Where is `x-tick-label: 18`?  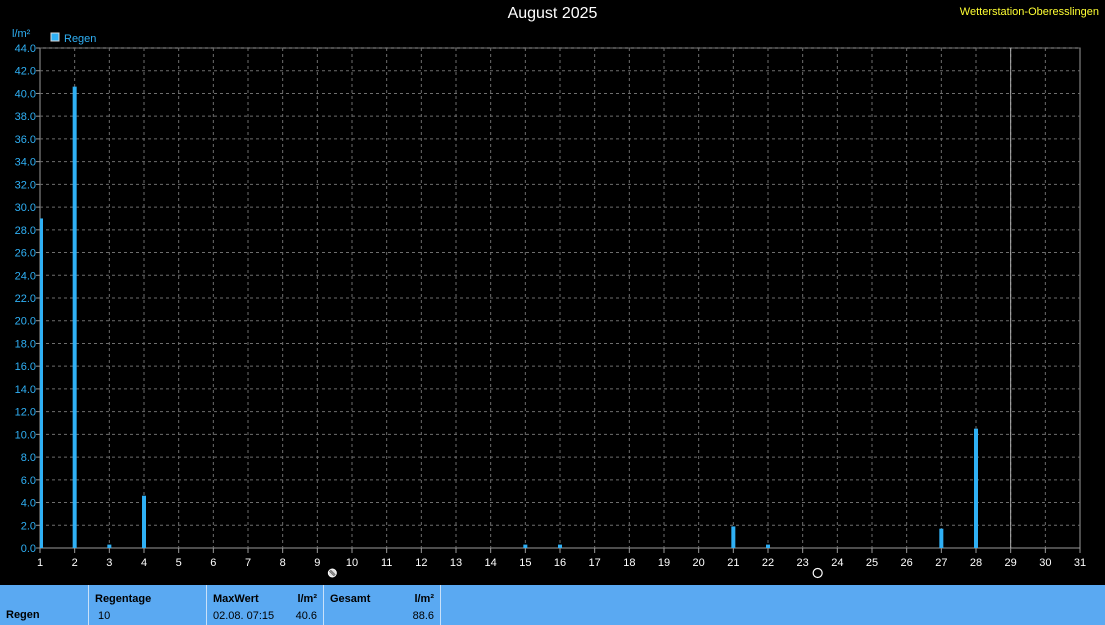
x-tick-label: 18 is located at coordinates (629, 563).